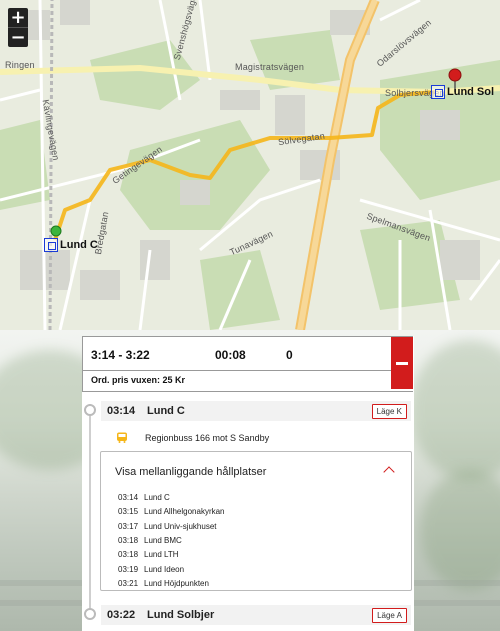 This screenshot has width=500, height=631. Describe the element at coordinates (128, 497) in the screenshot. I see `intermediate-stop-time: 03:14` at that location.